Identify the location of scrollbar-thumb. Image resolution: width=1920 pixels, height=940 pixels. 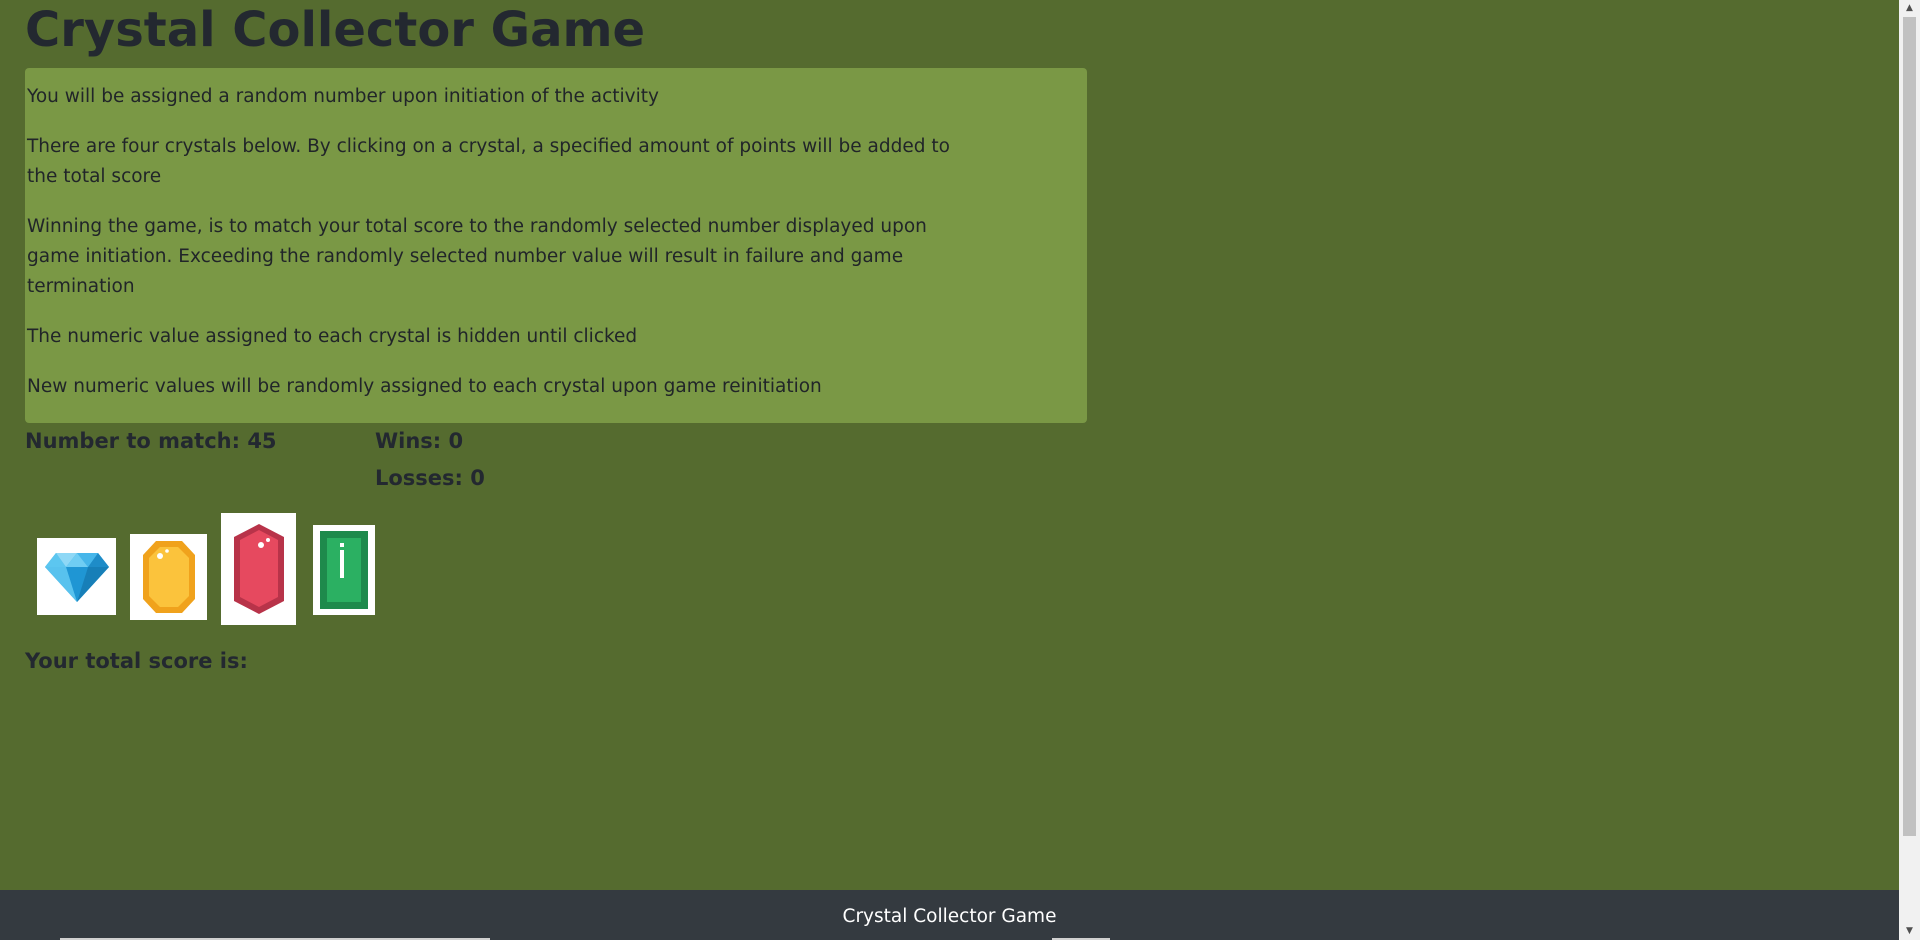
(1909, 426).